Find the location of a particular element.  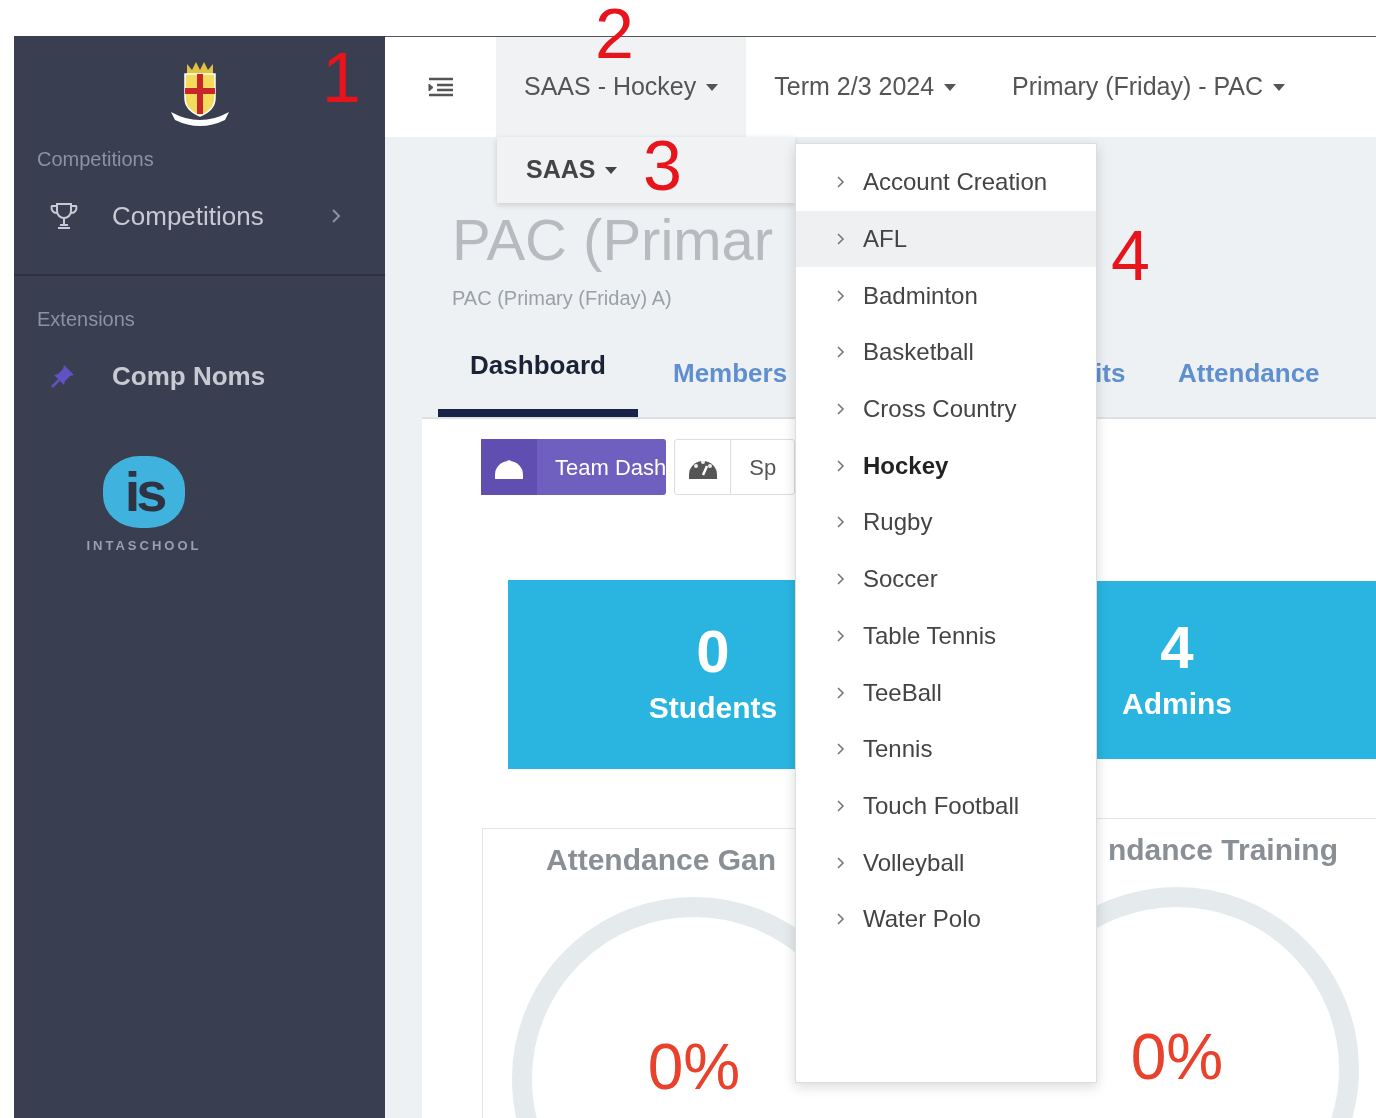

menu-item: Basketball is located at coordinates (946, 352).